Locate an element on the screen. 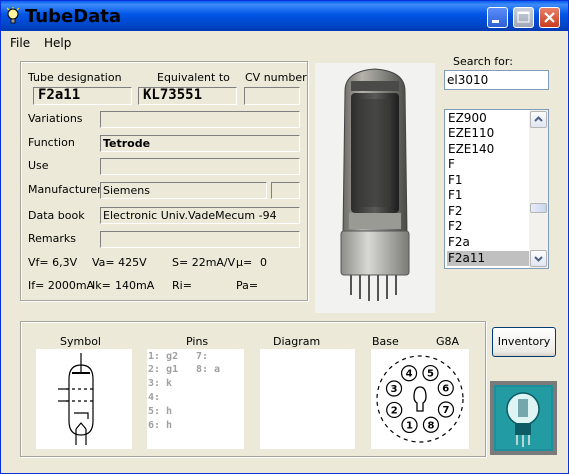  menu-bar: File Help is located at coordinates (284, 42).